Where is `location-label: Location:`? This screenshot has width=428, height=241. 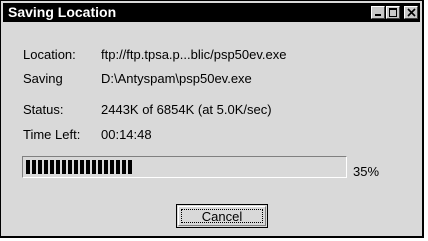 location-label: Location: is located at coordinates (49, 54).